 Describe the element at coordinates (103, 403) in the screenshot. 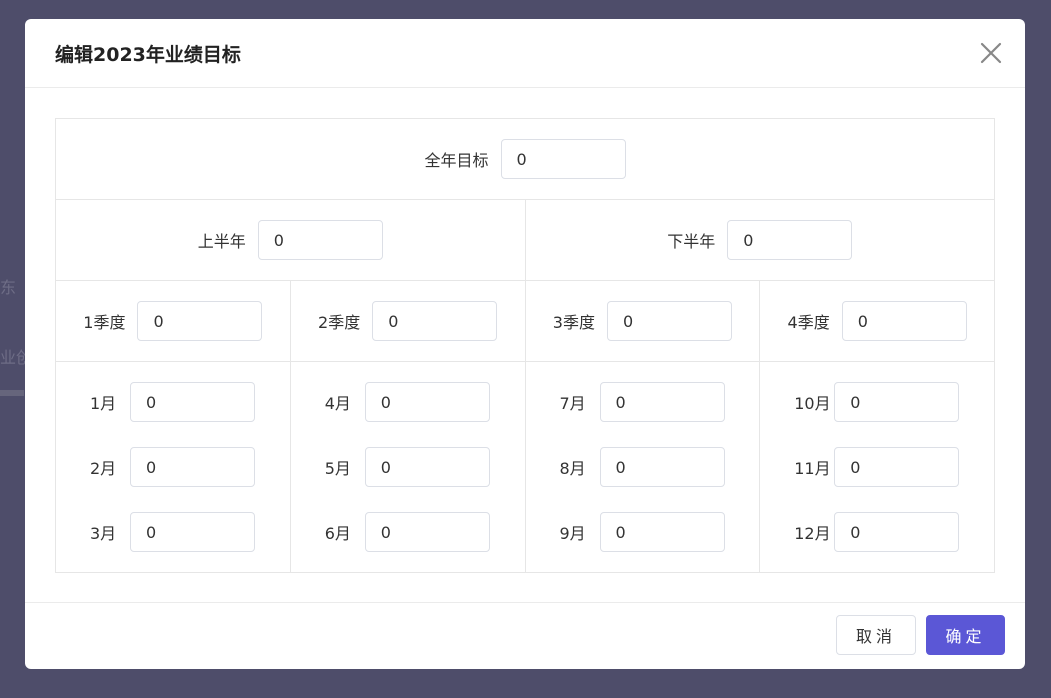

I see `month-label: 1月` at that location.